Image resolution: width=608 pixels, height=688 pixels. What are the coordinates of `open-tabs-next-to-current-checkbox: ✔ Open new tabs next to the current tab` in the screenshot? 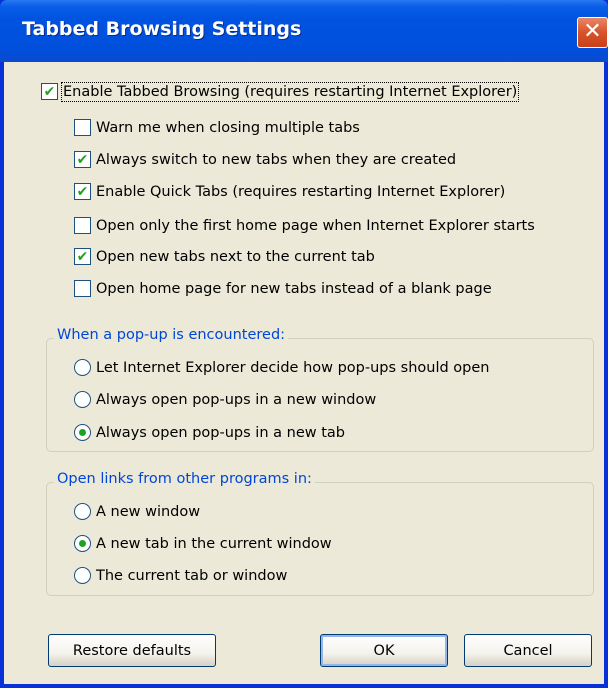 It's located at (224, 256).